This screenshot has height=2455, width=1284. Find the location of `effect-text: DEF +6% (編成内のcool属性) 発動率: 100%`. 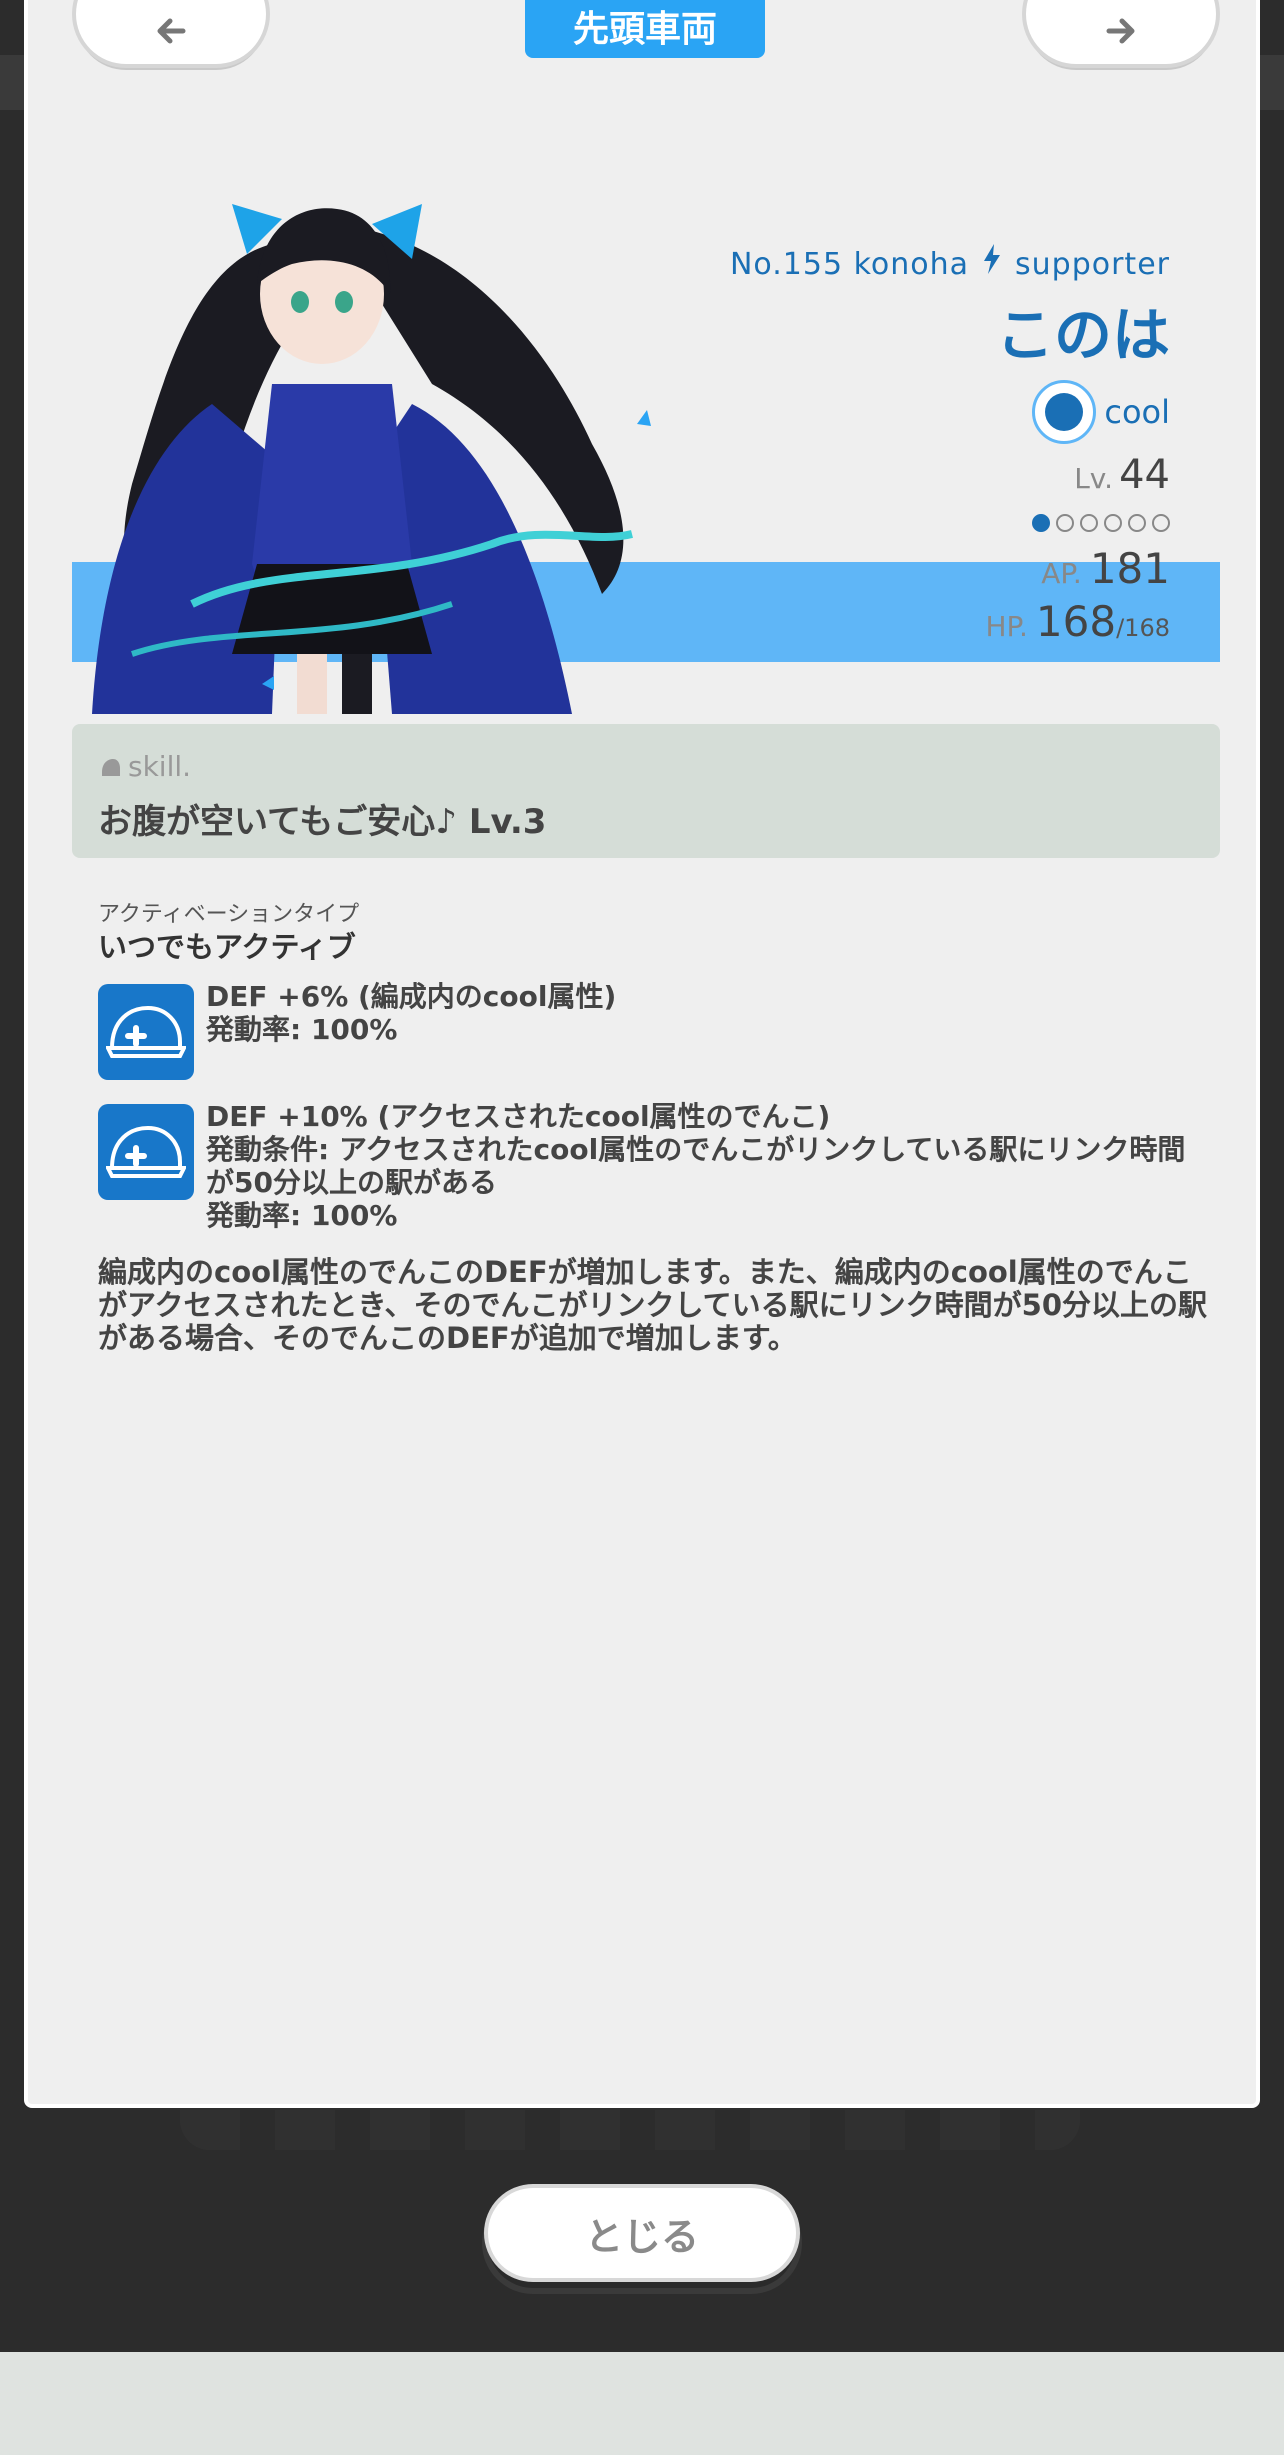

effect-text: DEF +6% (編成内のcool属性) 発動率: 100% is located at coordinates (706, 1013).